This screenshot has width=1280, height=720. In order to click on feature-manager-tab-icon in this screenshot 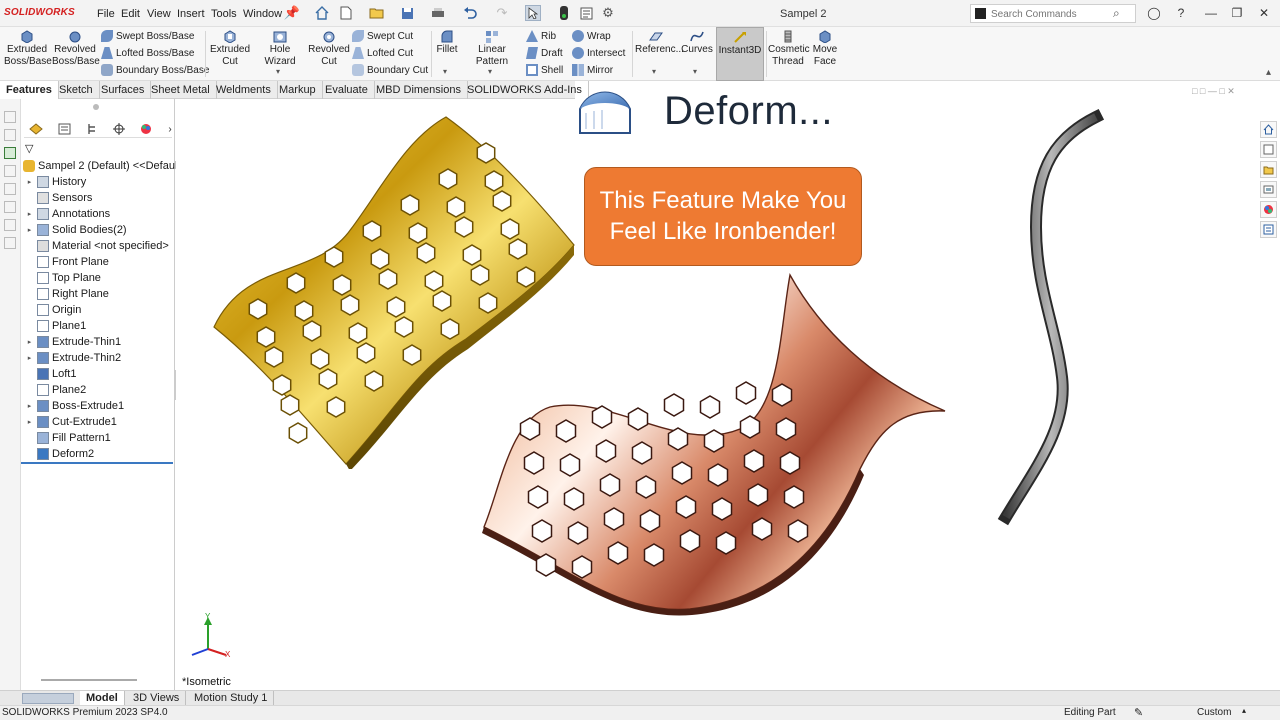, I will do `click(36, 129)`.